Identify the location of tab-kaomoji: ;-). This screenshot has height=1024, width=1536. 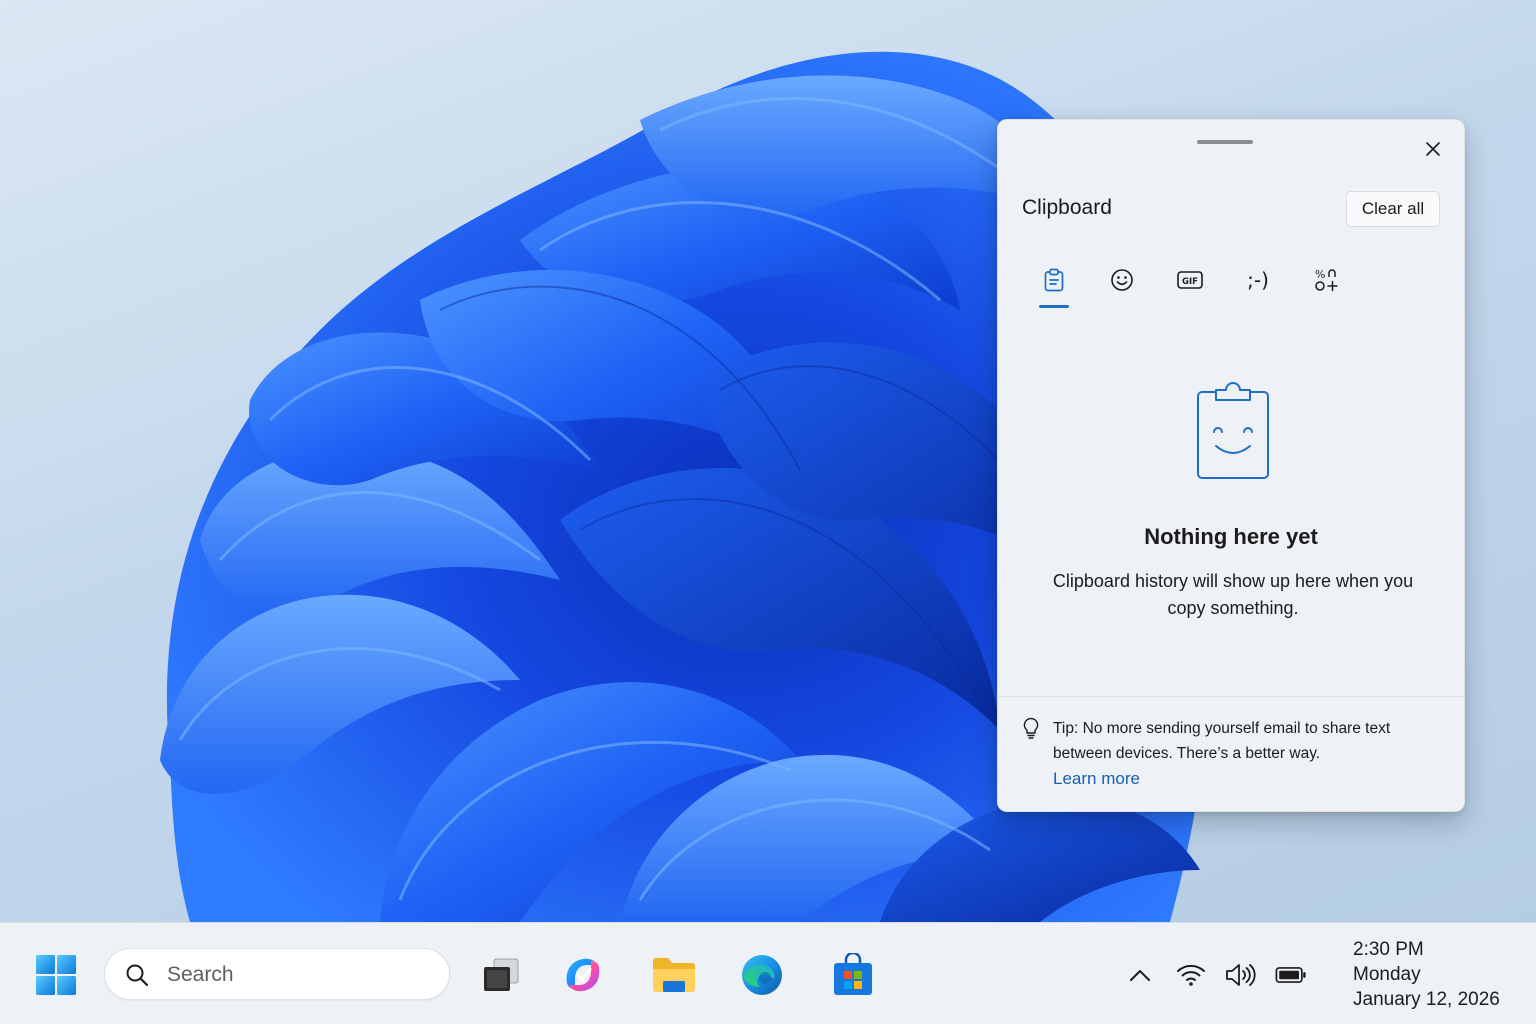
(1258, 280).